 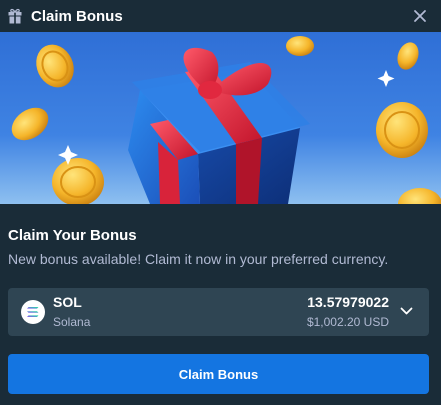 I want to click on modal-header: Claim Bonus, so click(x=220, y=16).